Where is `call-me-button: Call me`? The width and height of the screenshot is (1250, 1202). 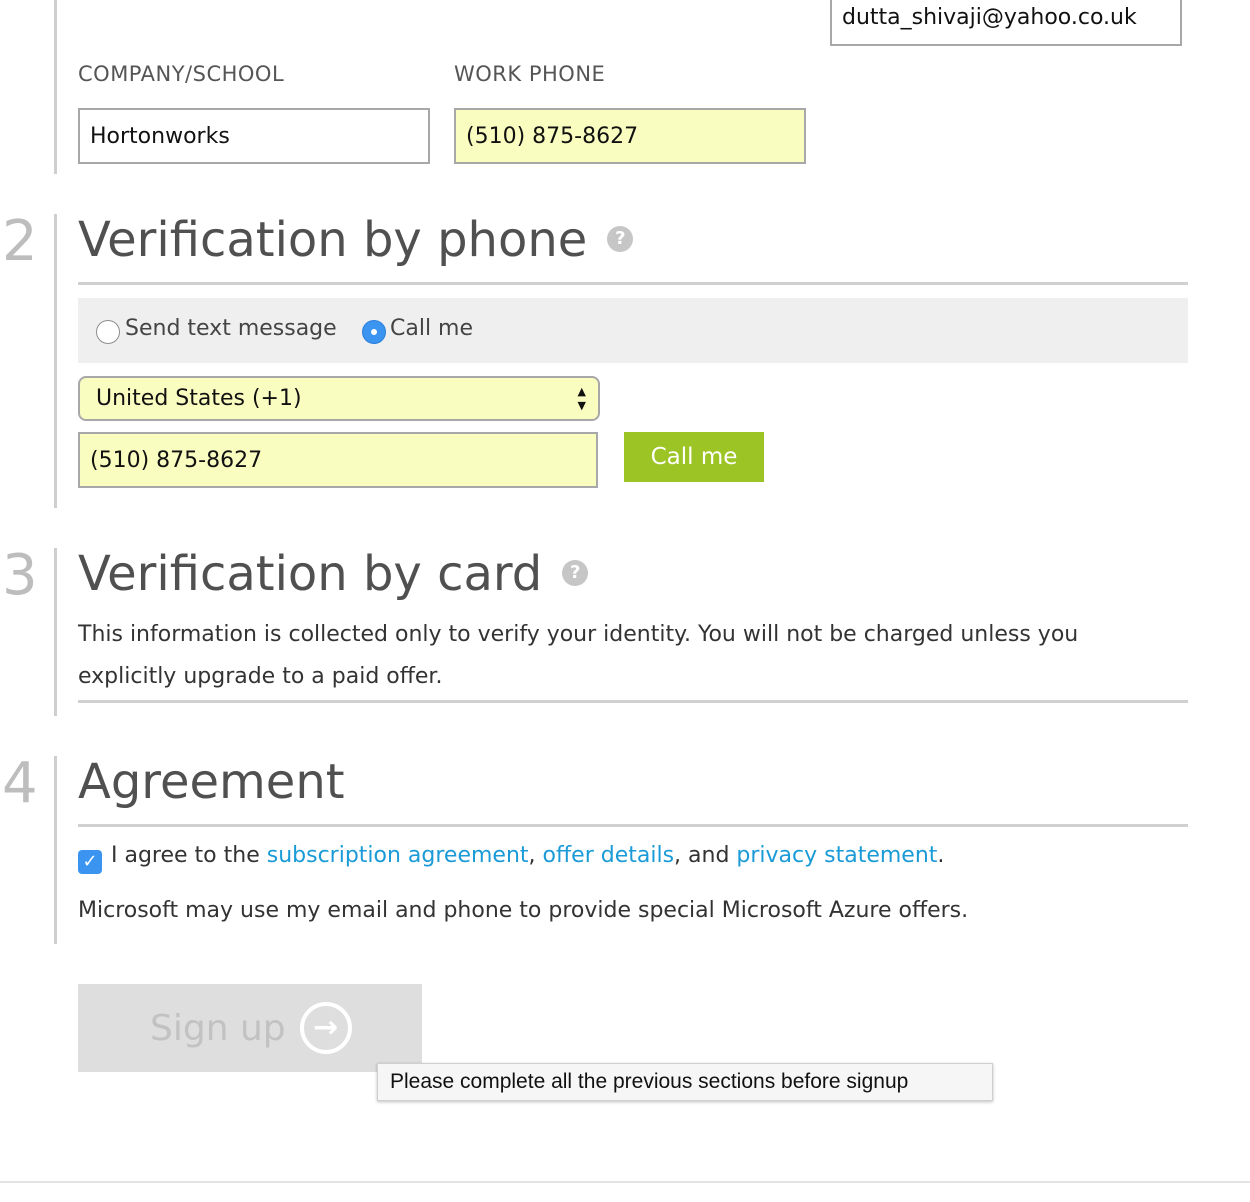 call-me-button: Call me is located at coordinates (694, 457).